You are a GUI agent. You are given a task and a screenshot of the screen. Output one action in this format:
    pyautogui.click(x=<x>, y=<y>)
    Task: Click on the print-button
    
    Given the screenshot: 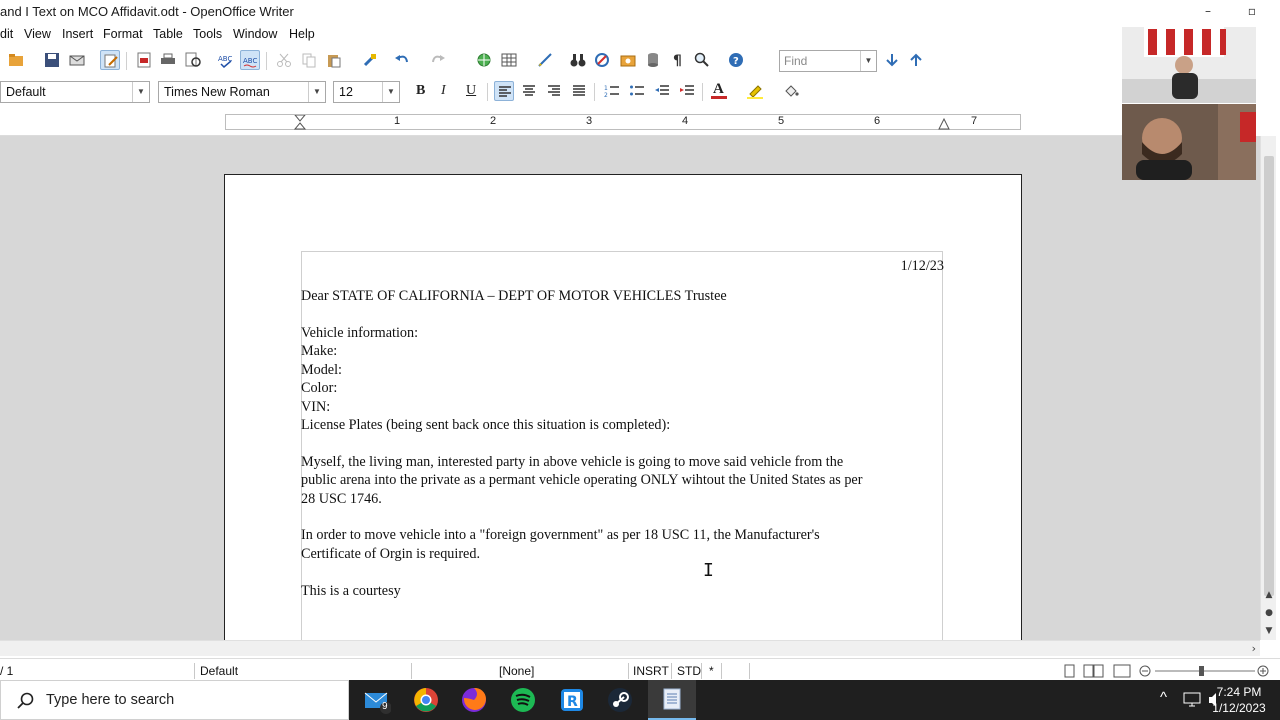 What is the action you would take?
    pyautogui.click(x=168, y=60)
    